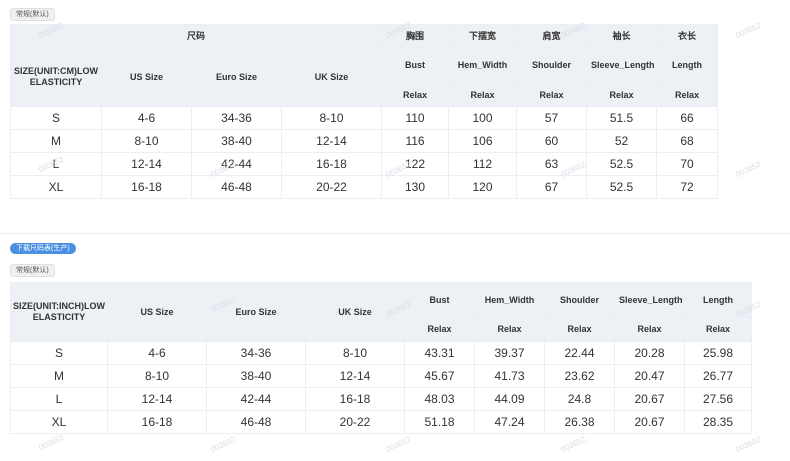  I want to click on table-row: L 12-14 42-44 16-18 122 112 63 52.5 70, so click(364, 164).